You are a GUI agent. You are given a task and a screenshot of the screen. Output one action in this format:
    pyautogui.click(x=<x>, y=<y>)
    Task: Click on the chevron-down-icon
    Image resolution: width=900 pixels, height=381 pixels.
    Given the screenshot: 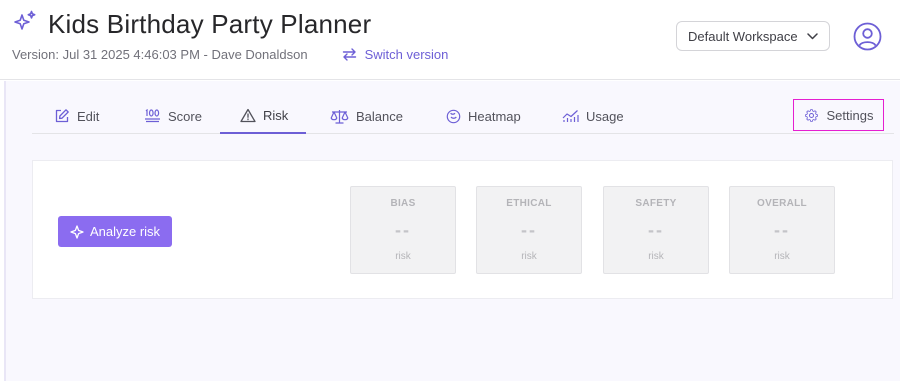 What is the action you would take?
    pyautogui.click(x=812, y=35)
    